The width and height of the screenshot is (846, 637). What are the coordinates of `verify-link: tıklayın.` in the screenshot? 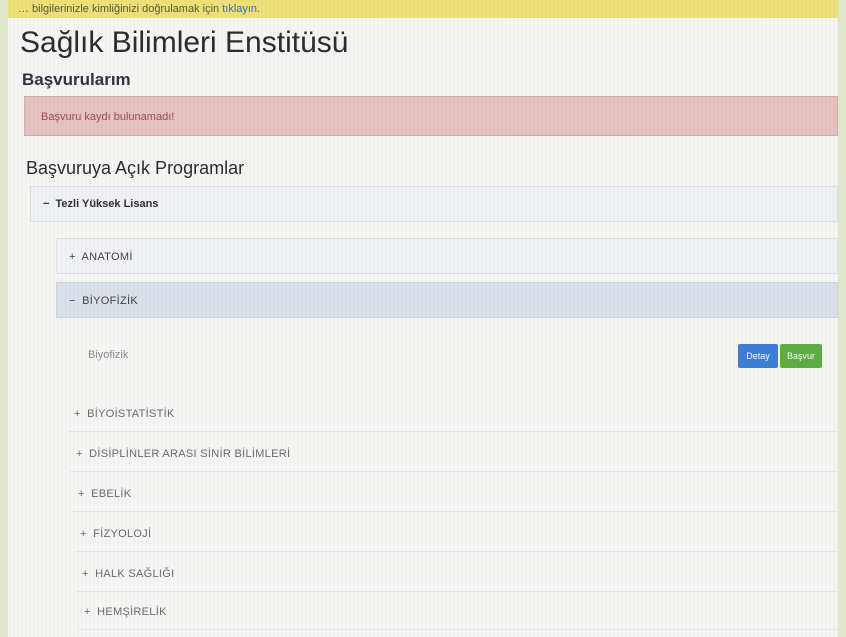 It's located at (241, 9).